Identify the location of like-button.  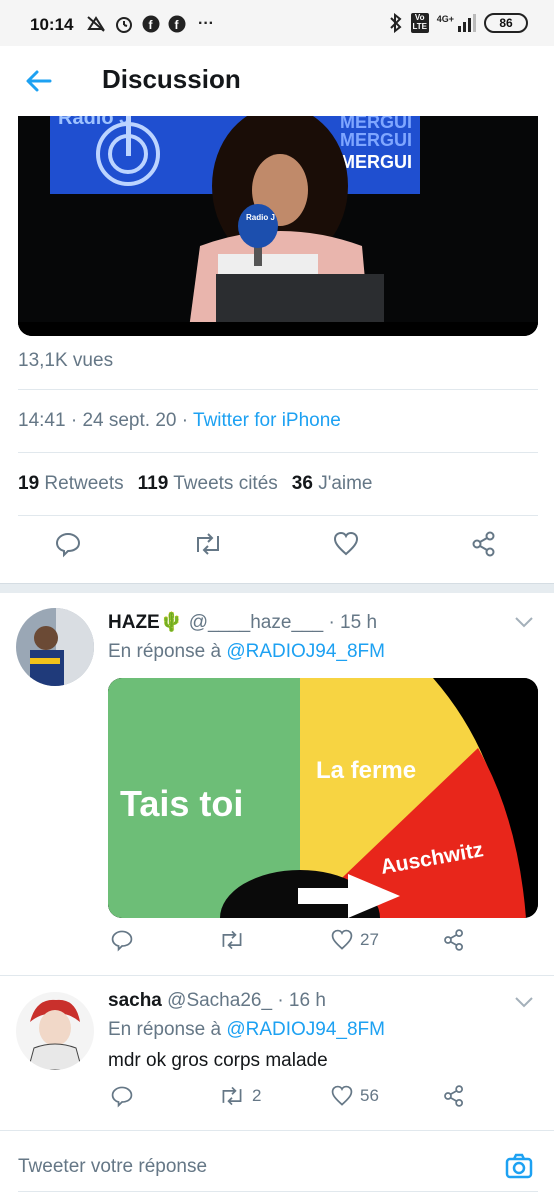
(346, 544).